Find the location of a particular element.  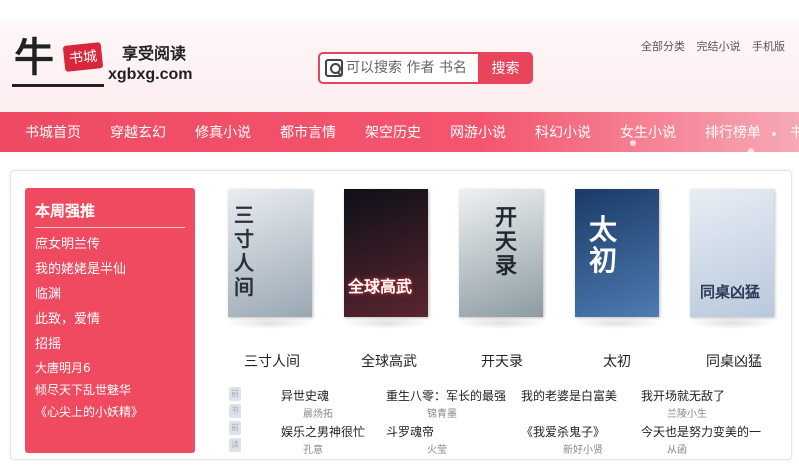

book-cover: 三寸人间 is located at coordinates (270, 253).